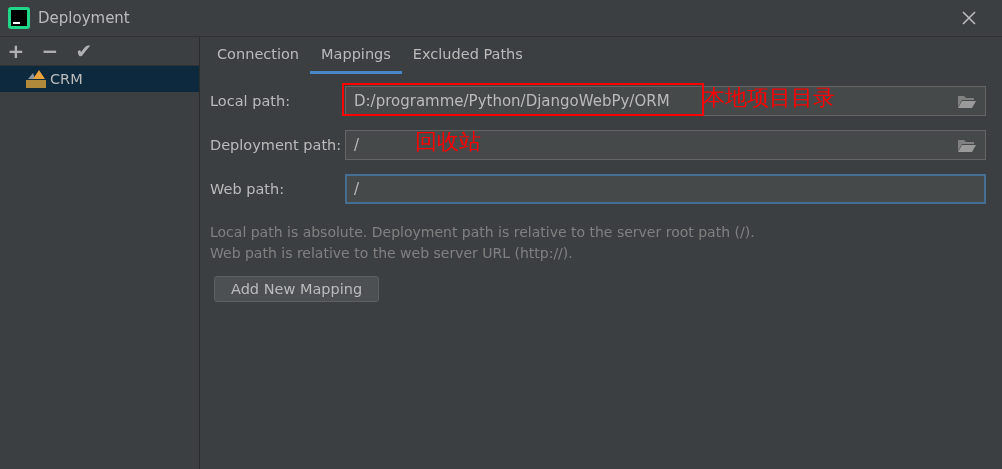 Image resolution: width=1002 pixels, height=469 pixels. What do you see at coordinates (467, 55) in the screenshot?
I see `tab: Excluded Paths` at bounding box center [467, 55].